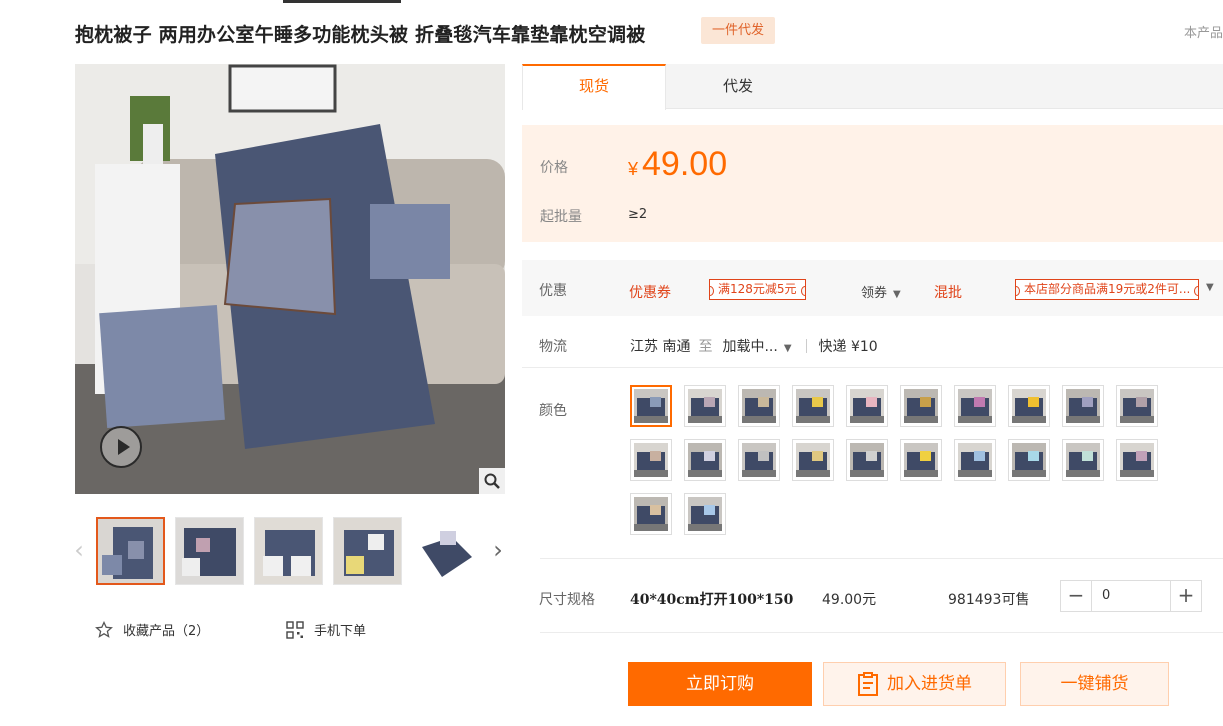  I want to click on minus-button: −, so click(1076, 596).